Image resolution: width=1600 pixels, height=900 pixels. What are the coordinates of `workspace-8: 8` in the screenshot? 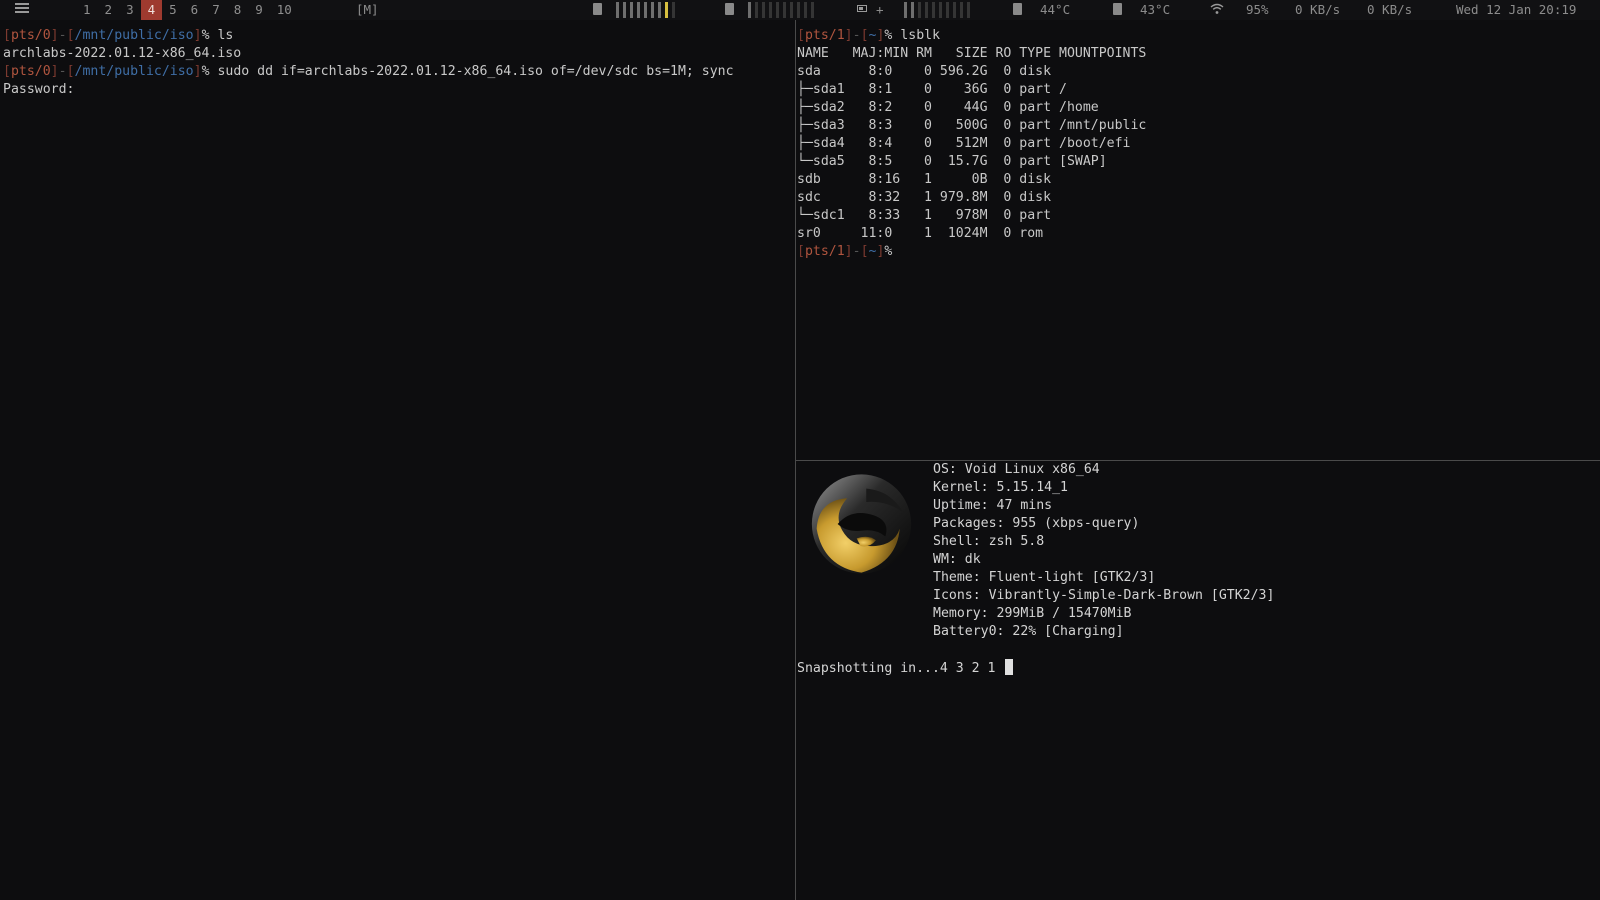 It's located at (238, 10).